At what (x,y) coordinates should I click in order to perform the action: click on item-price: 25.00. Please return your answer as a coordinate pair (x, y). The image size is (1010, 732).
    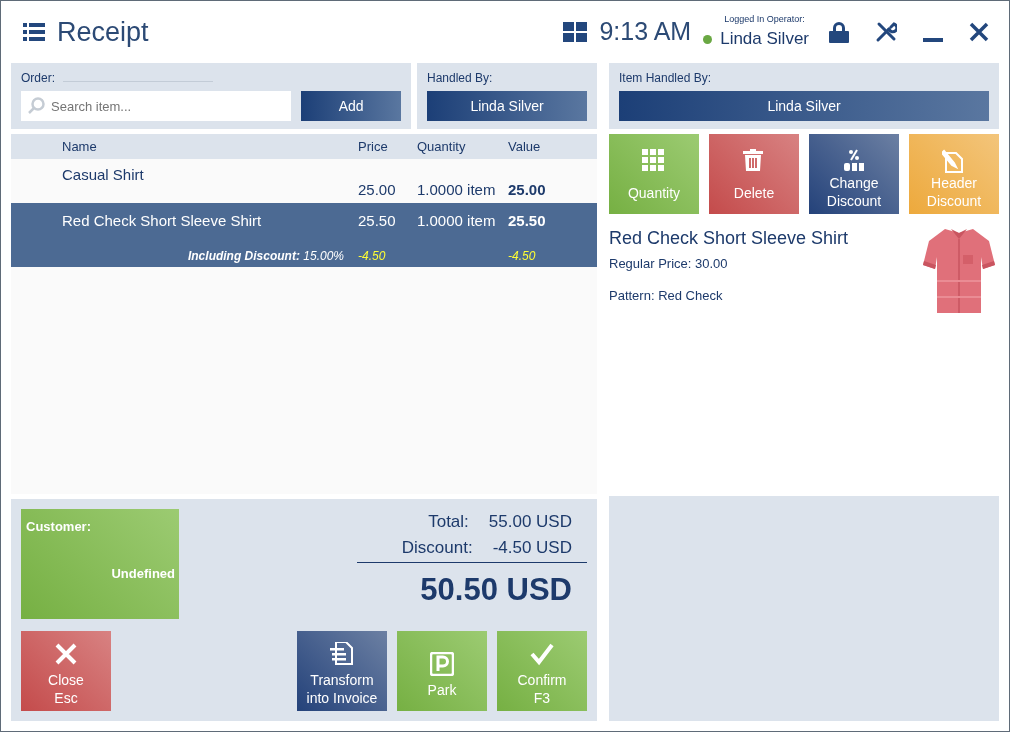
    Looking at the image, I should click on (377, 189).